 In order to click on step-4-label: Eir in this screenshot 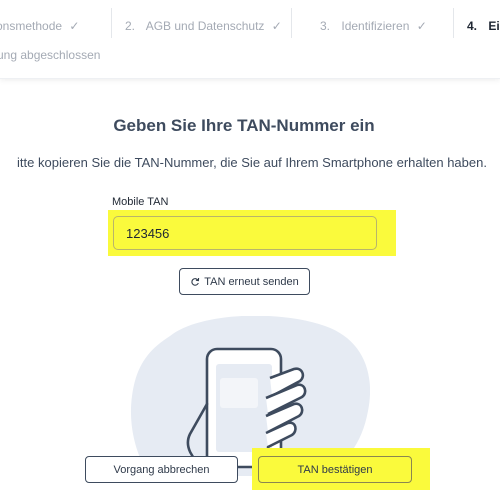, I will do `click(494, 26)`.